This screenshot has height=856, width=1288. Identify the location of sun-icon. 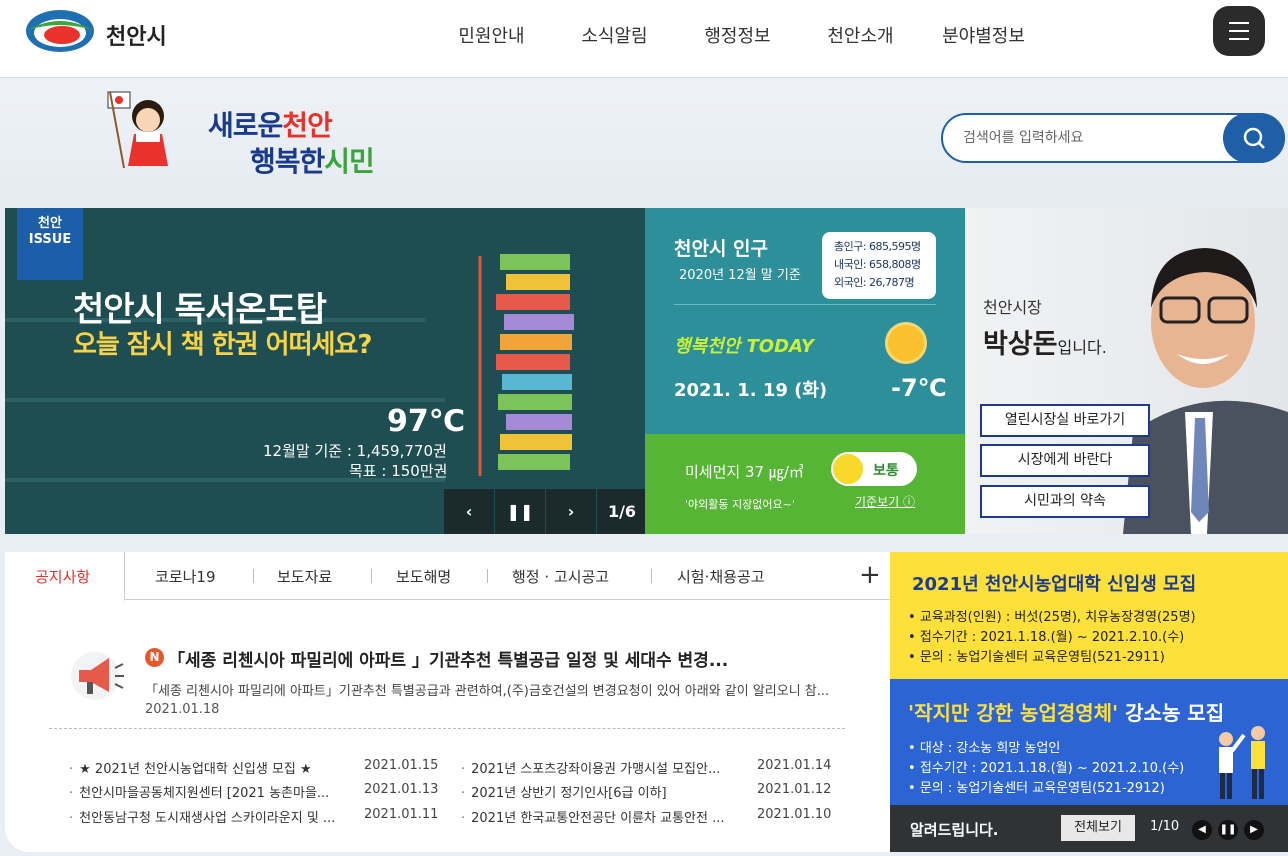
(906, 343).